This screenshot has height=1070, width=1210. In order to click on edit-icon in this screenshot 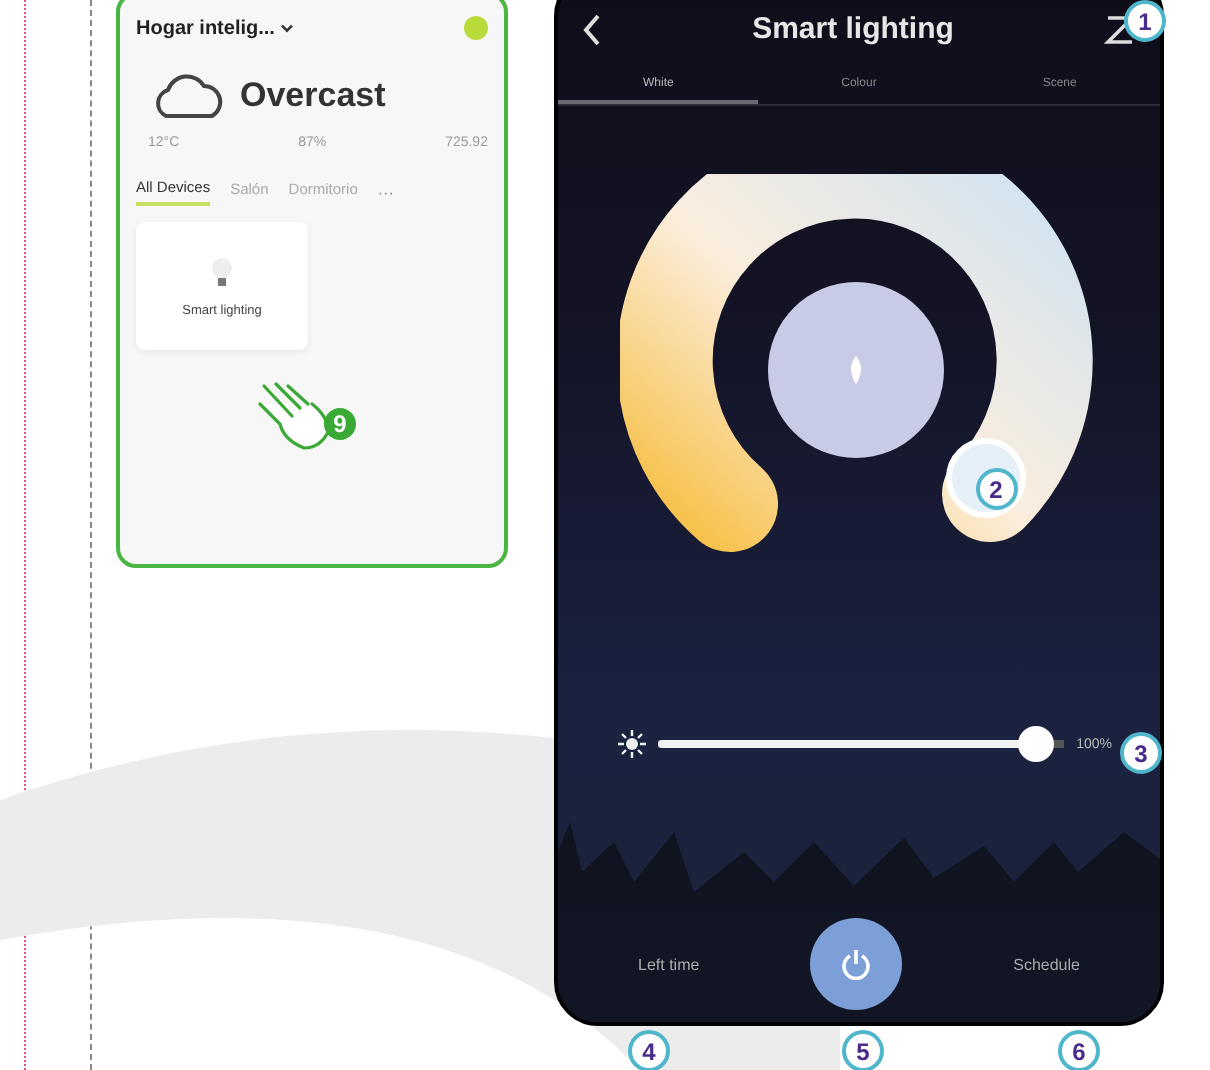, I will do `click(1120, 29)`.